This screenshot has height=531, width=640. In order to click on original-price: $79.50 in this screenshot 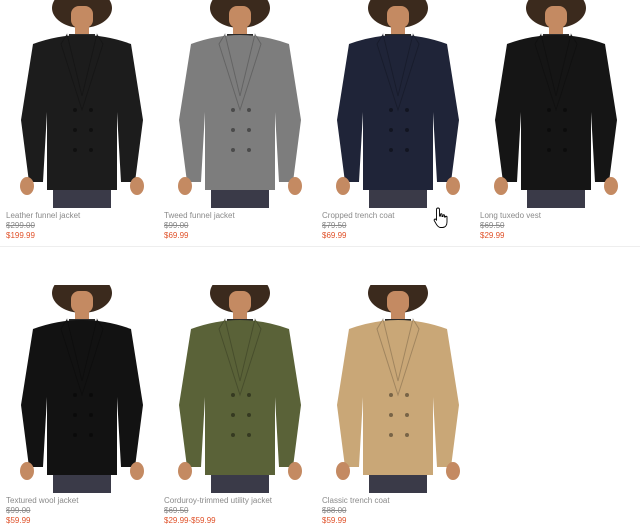, I will do `click(334, 225)`.